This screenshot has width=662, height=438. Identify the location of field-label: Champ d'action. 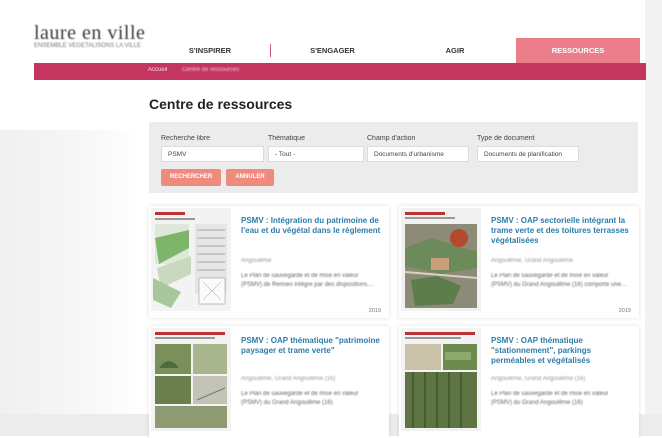
(391, 138).